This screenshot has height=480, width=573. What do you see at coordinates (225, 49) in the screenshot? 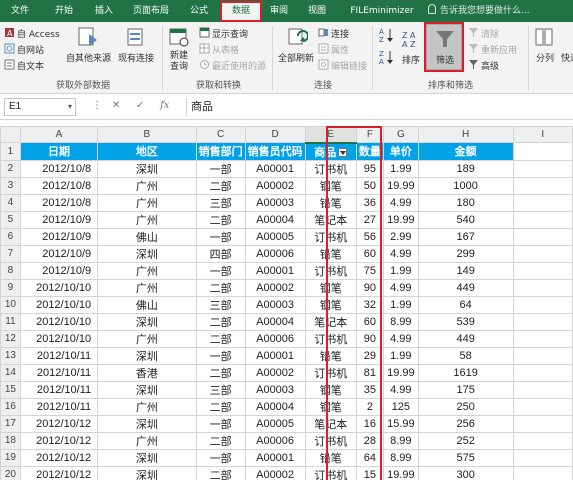
I see `from-table-button: 从表格` at bounding box center [225, 49].